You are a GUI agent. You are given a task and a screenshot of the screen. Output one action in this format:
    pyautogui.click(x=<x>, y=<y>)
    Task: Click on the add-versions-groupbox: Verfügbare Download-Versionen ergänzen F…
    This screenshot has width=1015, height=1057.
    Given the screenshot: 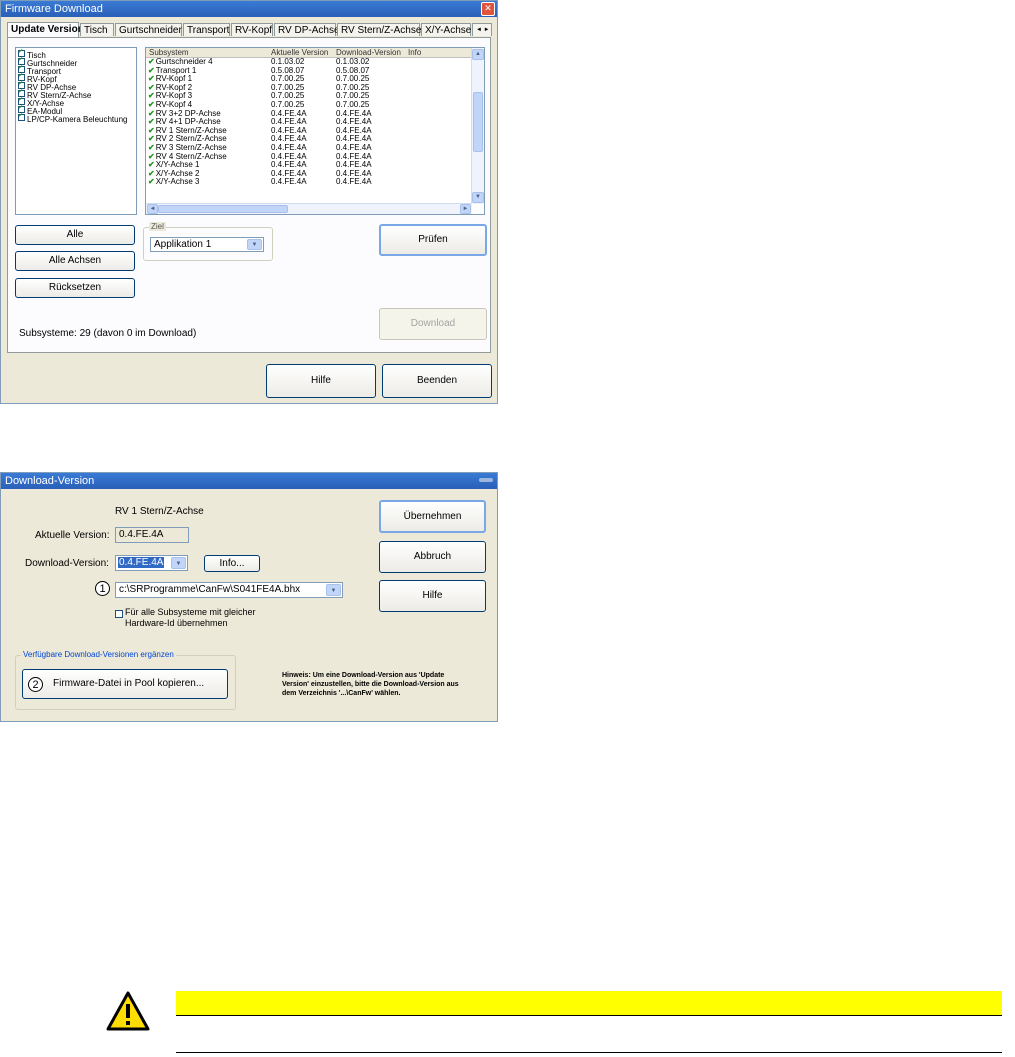 What is the action you would take?
    pyautogui.click(x=125, y=680)
    